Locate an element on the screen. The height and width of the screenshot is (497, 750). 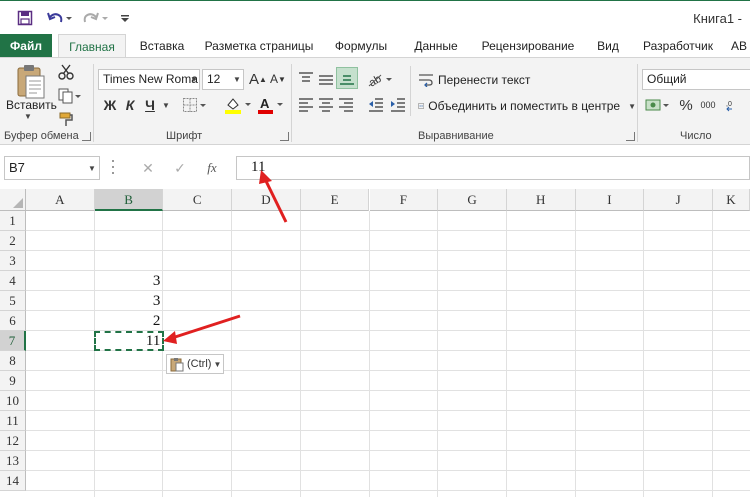
column-header-a: A is located at coordinates (60, 200).